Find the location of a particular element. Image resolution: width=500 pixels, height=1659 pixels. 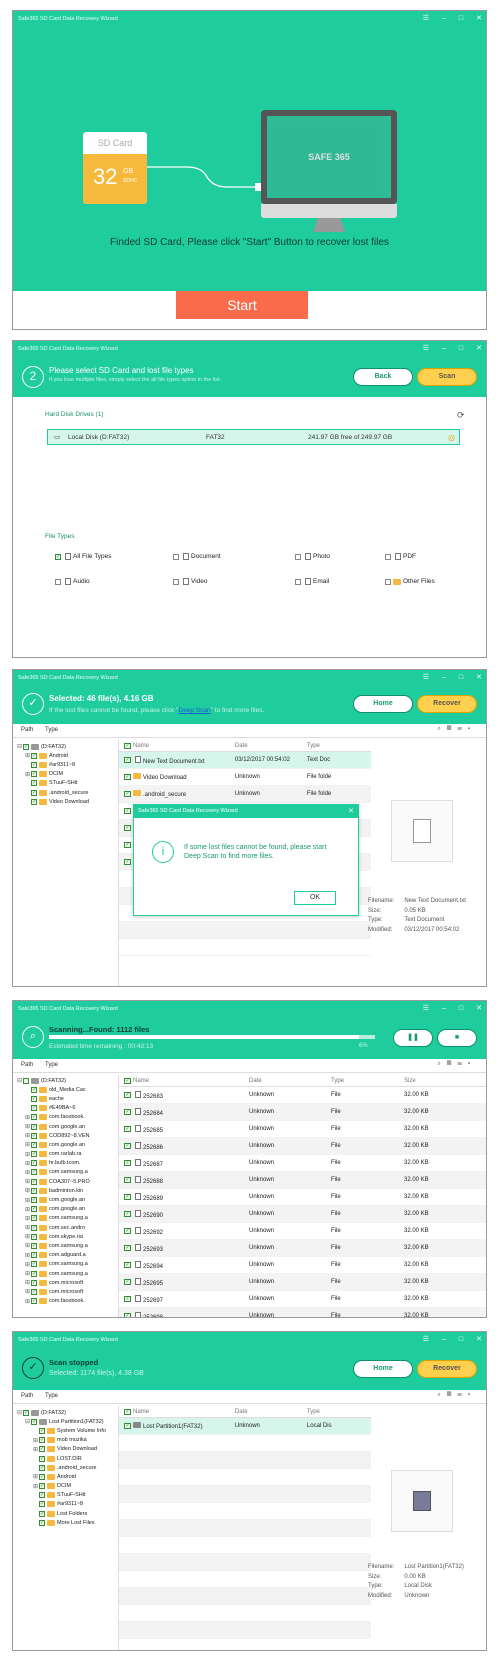

tree-node: ✓ .android_secure is located at coordinates (67, 1467).